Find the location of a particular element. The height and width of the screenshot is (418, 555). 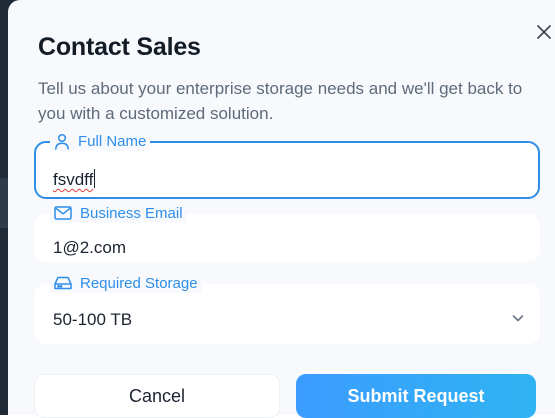

business-email-field: Business Email 1@2.com is located at coordinates (287, 232).